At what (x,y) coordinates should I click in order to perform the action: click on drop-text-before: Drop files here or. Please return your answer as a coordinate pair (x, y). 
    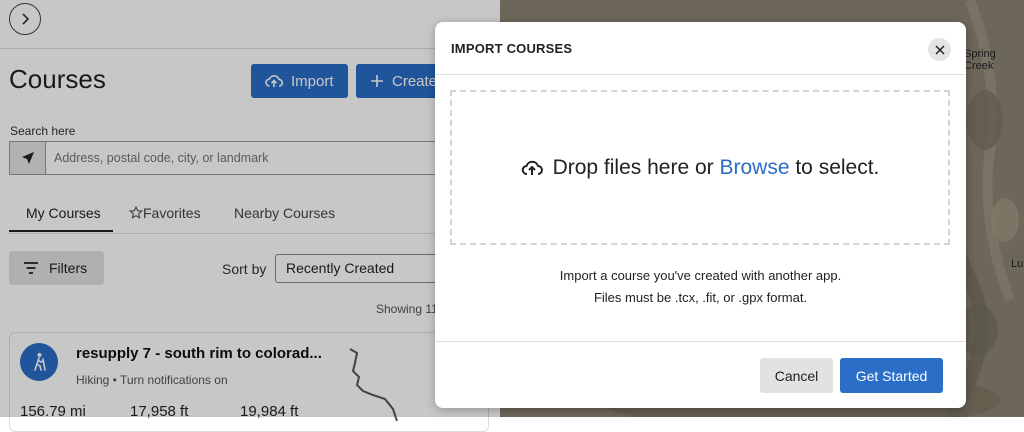
    Looking at the image, I should click on (636, 167).